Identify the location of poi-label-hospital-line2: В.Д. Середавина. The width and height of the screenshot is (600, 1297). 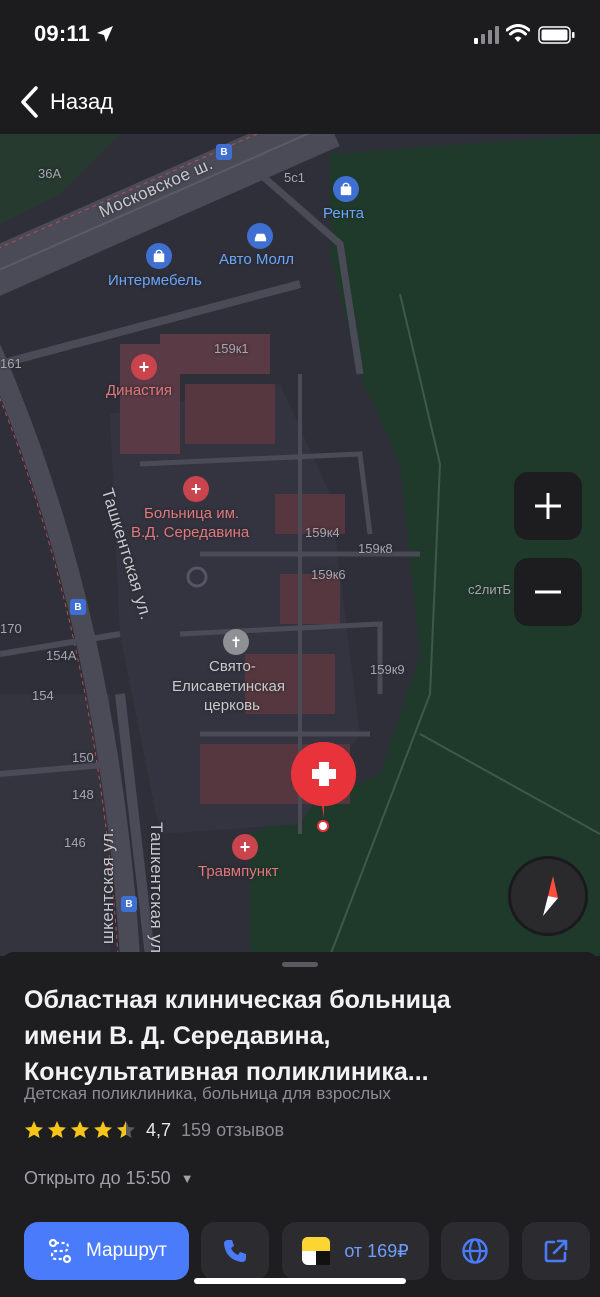
(190, 532).